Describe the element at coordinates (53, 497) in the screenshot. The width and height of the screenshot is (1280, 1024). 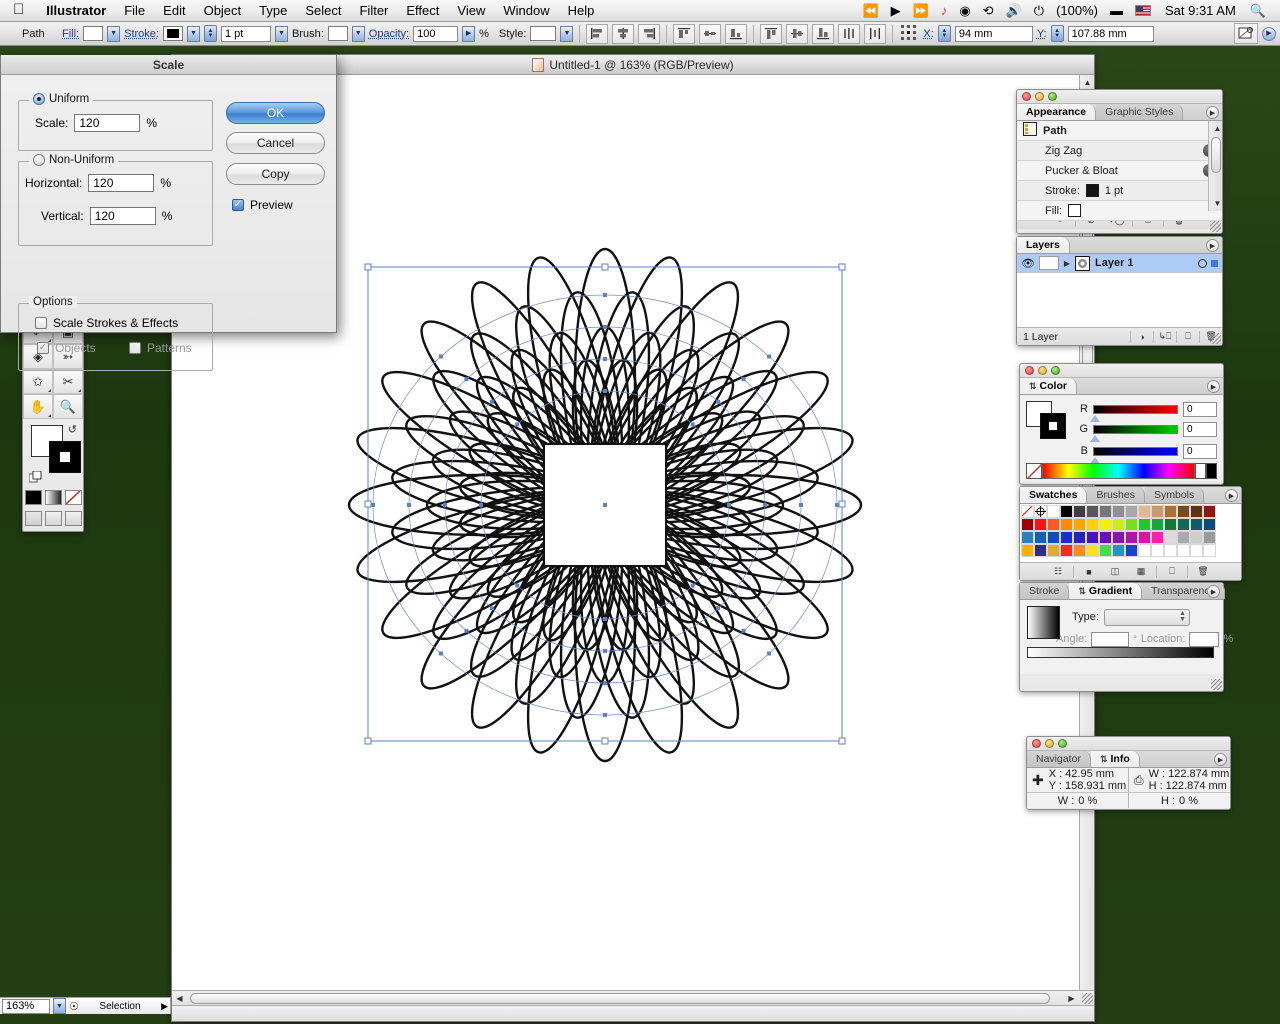
I see `gradient-mode-button` at that location.